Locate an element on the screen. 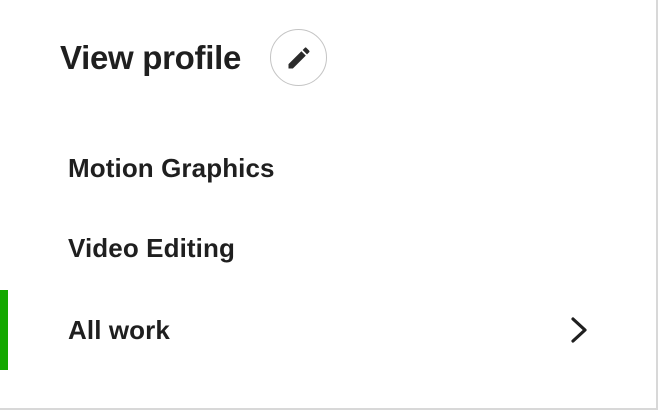  profile-header: View profile is located at coordinates (194, 57).